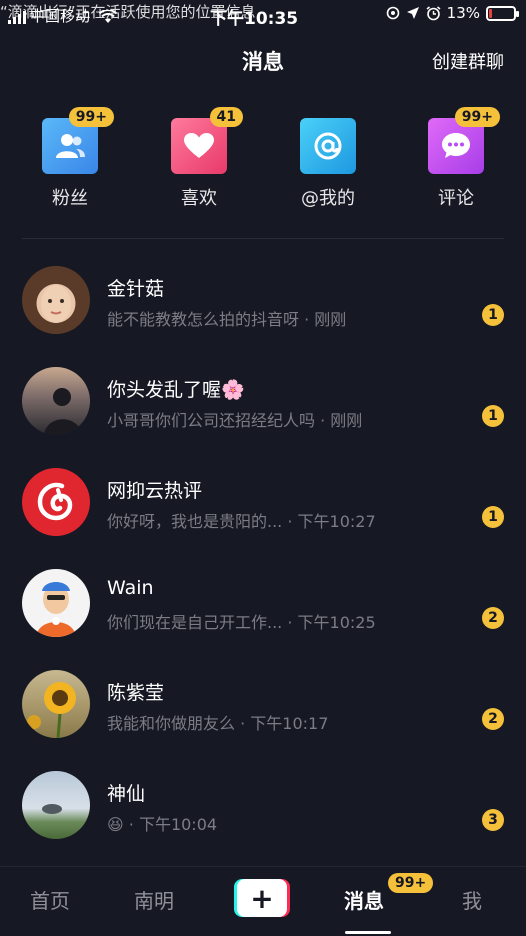 The width and height of the screenshot is (526, 936). I want to click on alarm-icon, so click(433, 12).